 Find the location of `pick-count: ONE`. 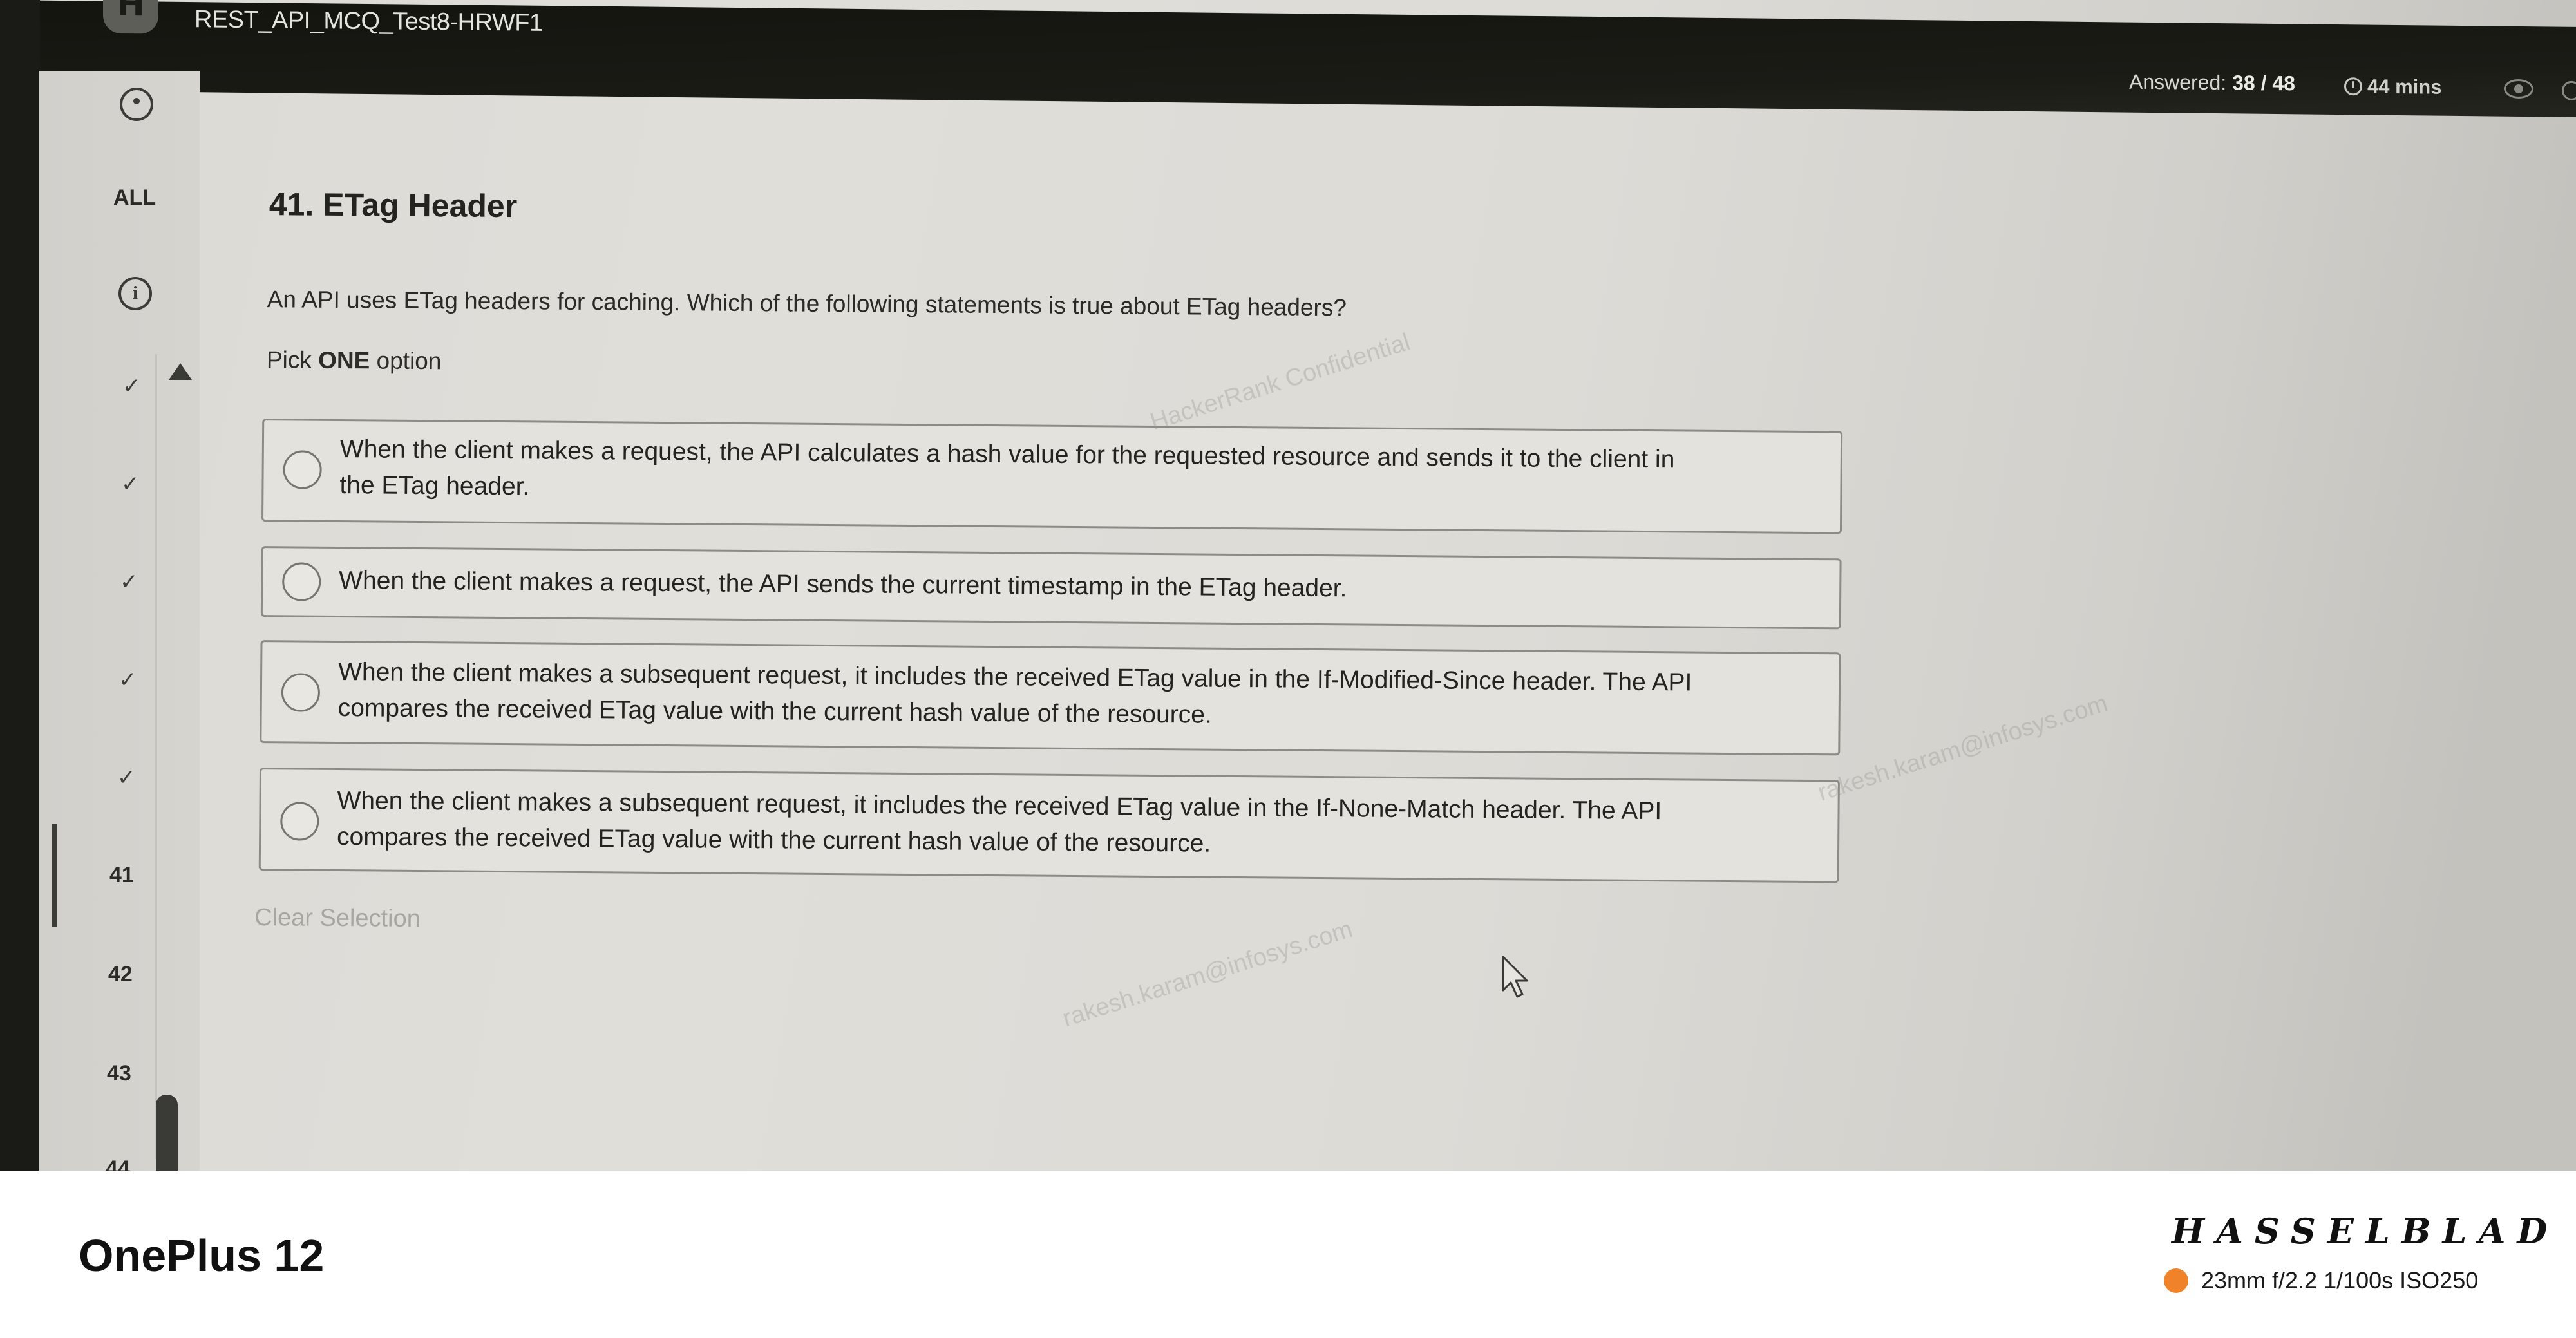

pick-count: ONE is located at coordinates (343, 360).